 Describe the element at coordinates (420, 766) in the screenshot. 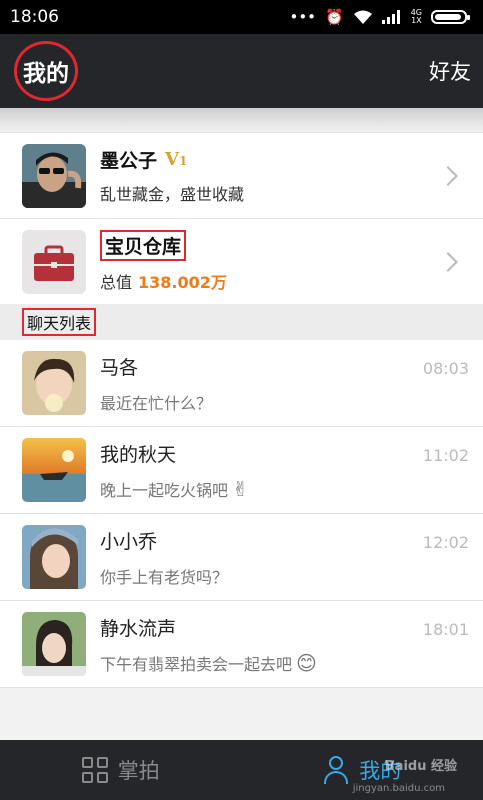

I see `watermark-logo: Baidu 经验` at that location.